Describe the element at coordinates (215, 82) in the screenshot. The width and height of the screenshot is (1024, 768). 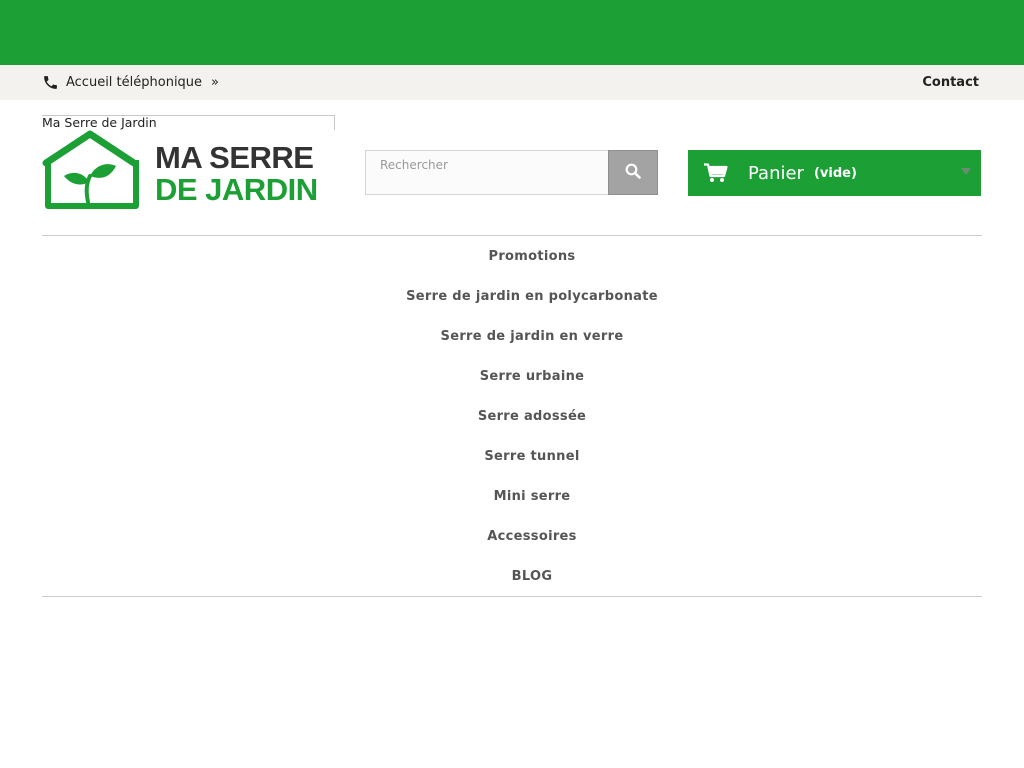
I see `double-chevron-right-icon: »` at that location.